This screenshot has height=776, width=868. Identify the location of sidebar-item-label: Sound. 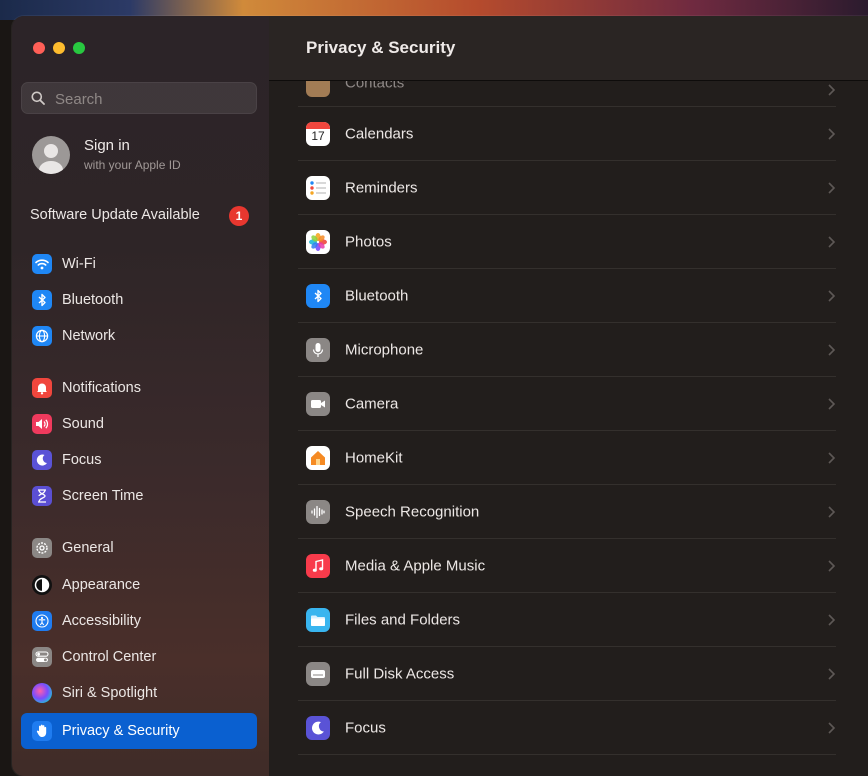
(83, 424).